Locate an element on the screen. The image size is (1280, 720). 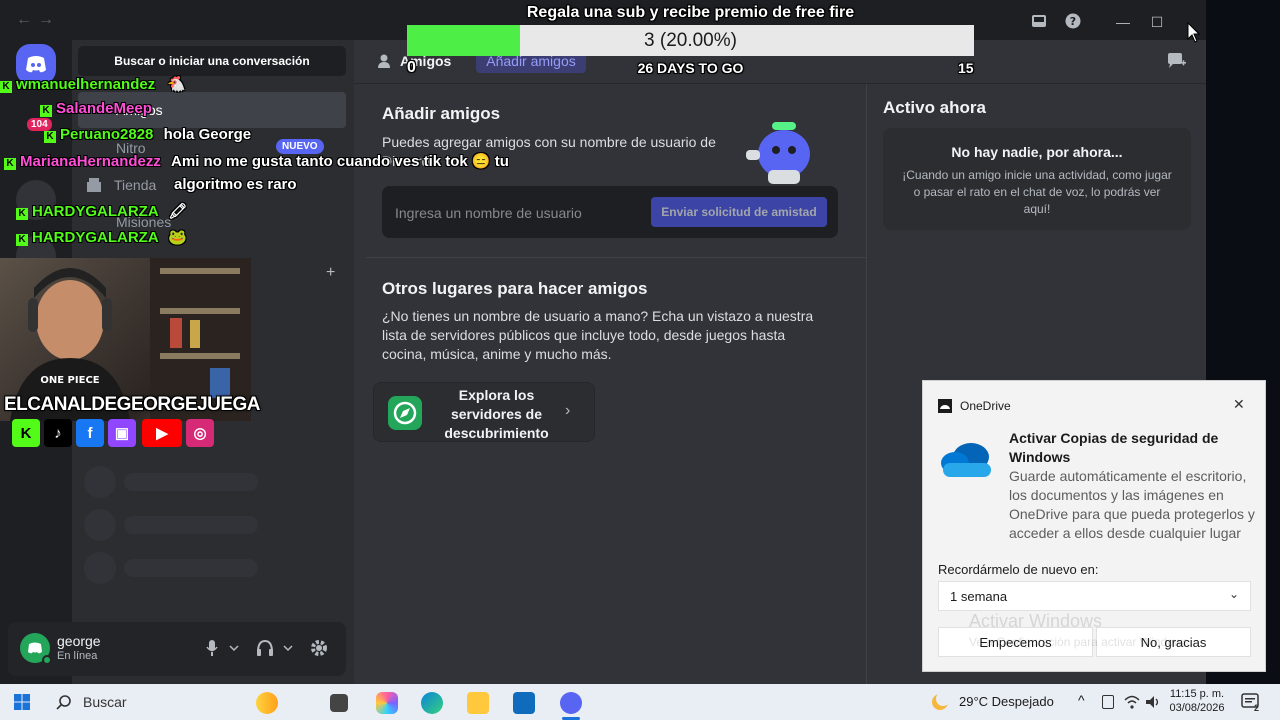
forward-arrow-icon: → is located at coordinates (46, 20).